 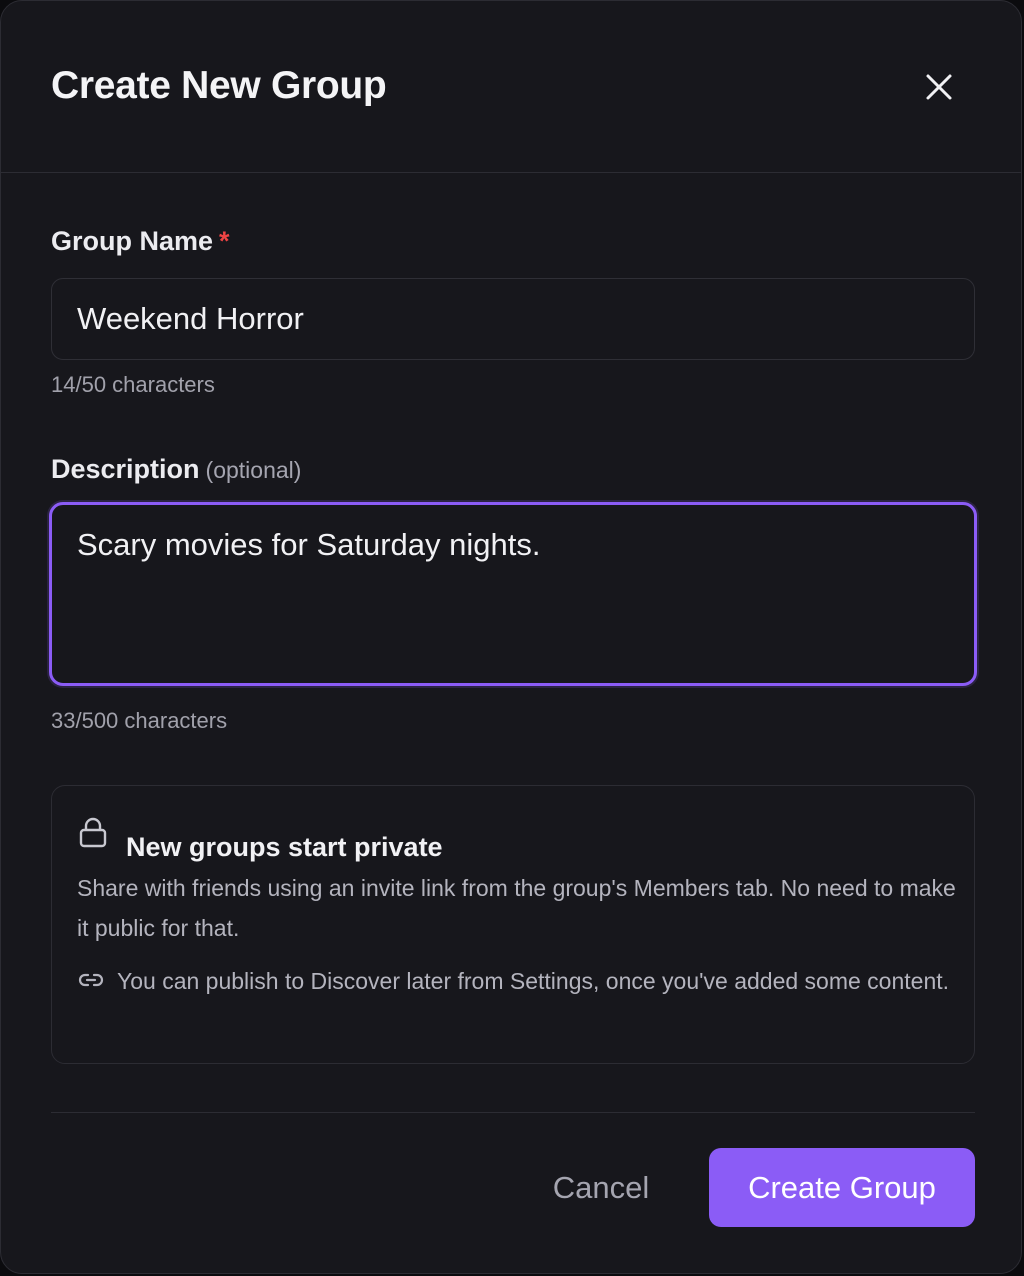 I want to click on lock-icon, so click(x=93, y=832).